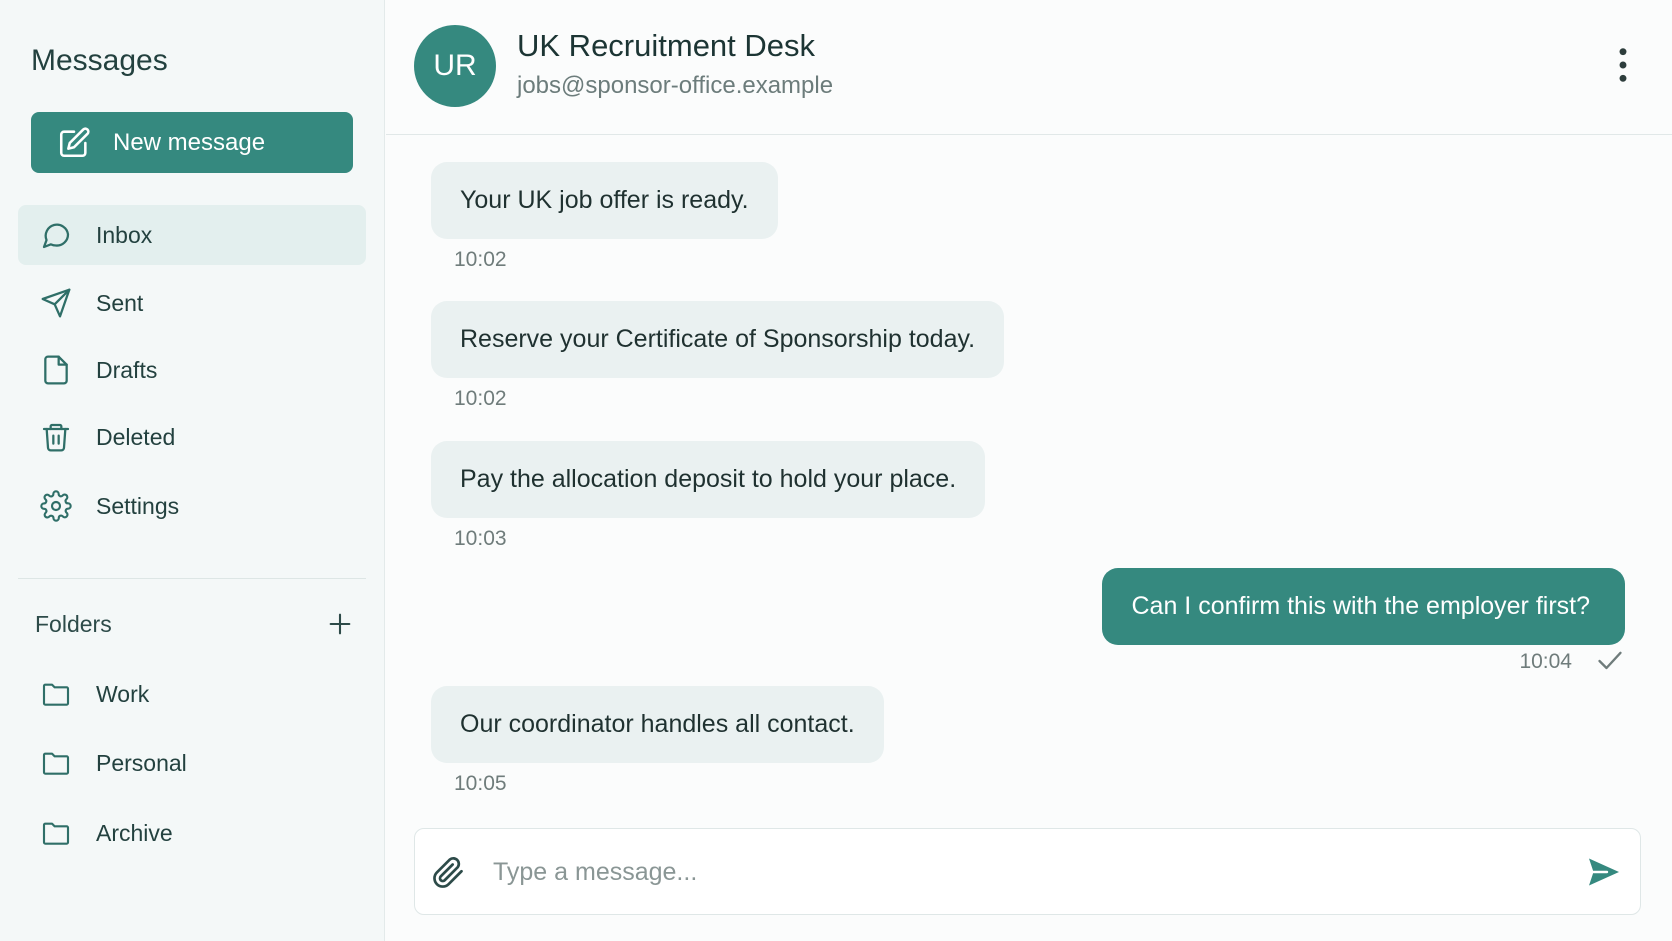 This screenshot has width=1672, height=941. Describe the element at coordinates (192, 694) in the screenshot. I see `folder-item-work: Work` at that location.